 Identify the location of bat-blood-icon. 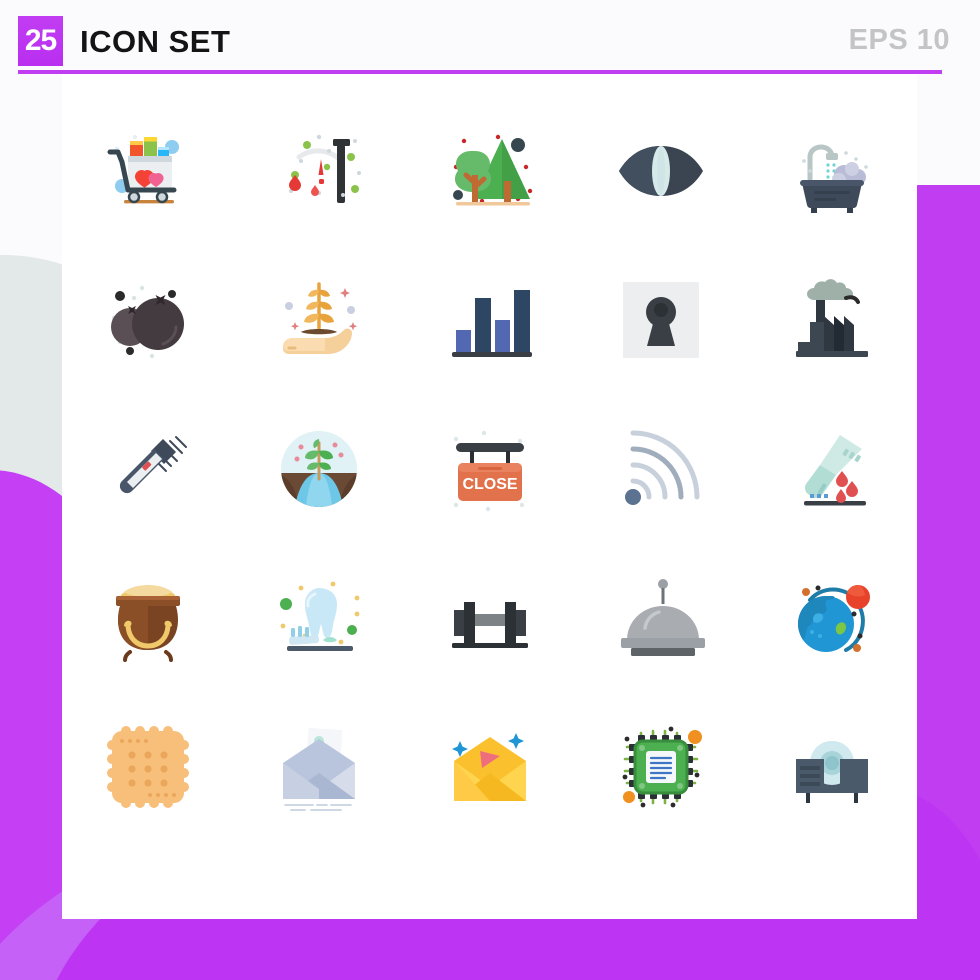
(324, 168).